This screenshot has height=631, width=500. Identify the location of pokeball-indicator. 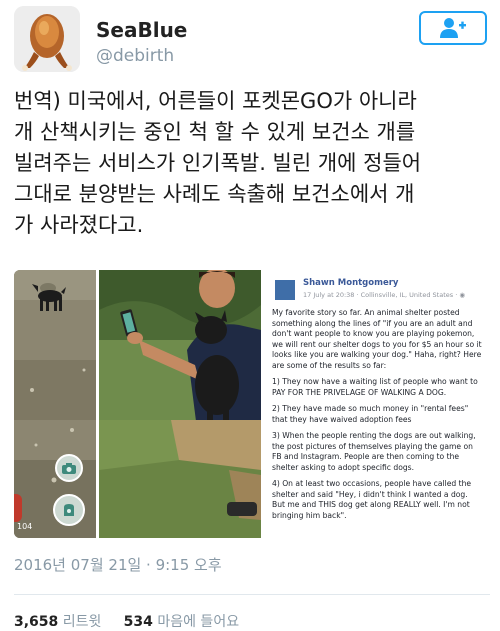
(18, 508).